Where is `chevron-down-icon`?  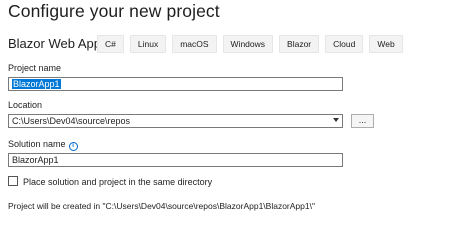
chevron-down-icon is located at coordinates (336, 120).